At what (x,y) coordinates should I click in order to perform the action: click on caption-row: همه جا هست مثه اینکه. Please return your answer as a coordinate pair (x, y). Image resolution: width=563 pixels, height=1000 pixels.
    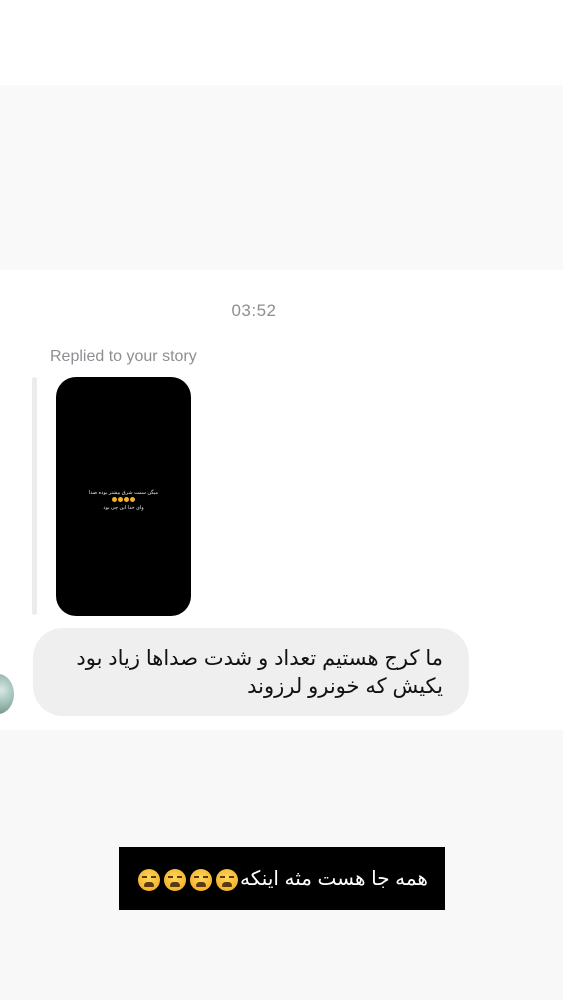
    Looking at the image, I should click on (282, 878).